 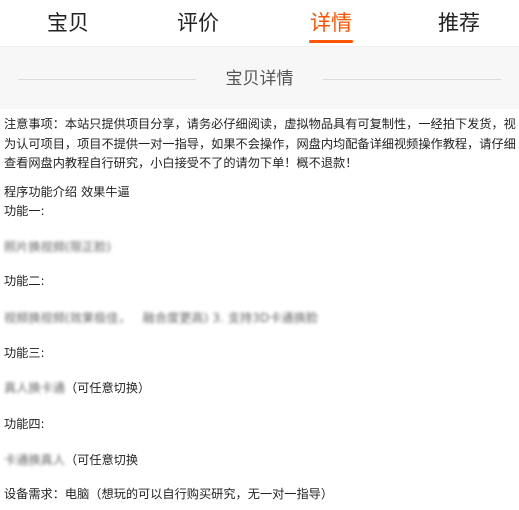 I want to click on feature-2-desc: 视频换视频(效果极佳， 融合度更高) 3. 支持3D卡通换脸, so click(x=161, y=318).